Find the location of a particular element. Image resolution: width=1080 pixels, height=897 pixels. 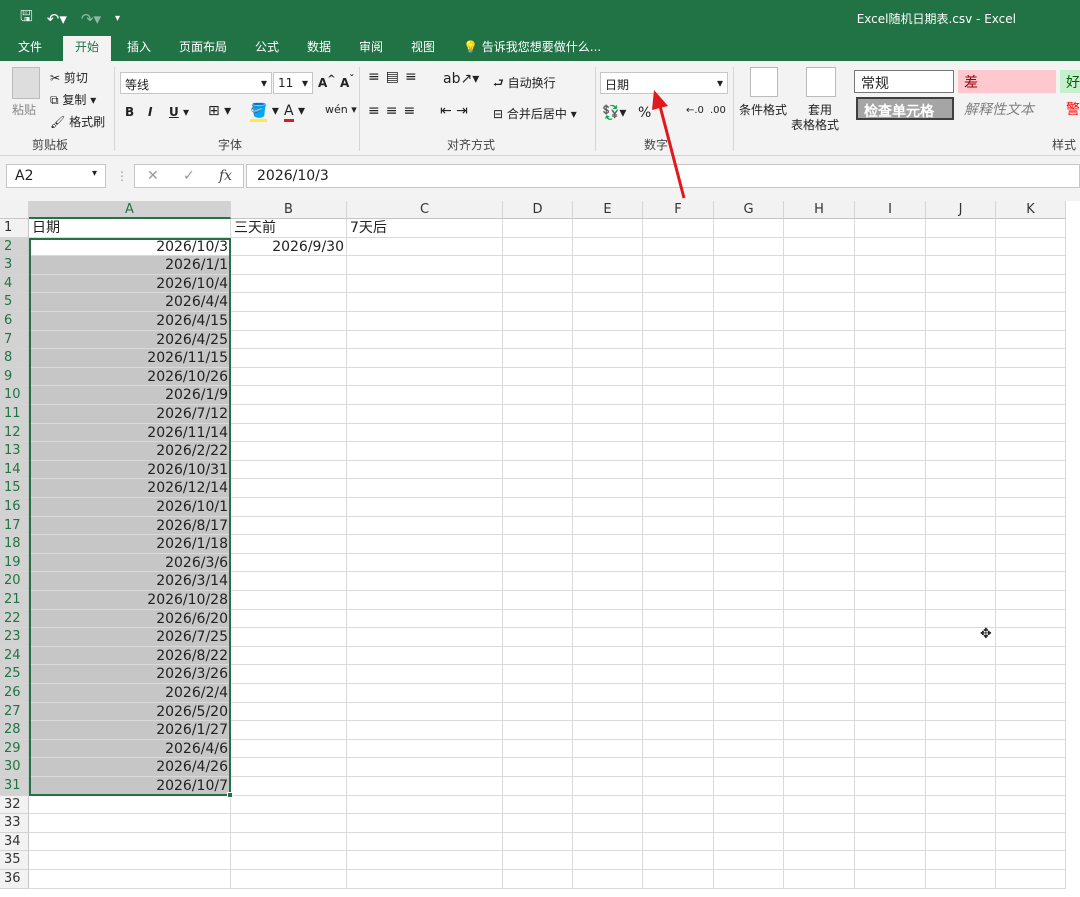

row-header: 12 is located at coordinates (14, 433).